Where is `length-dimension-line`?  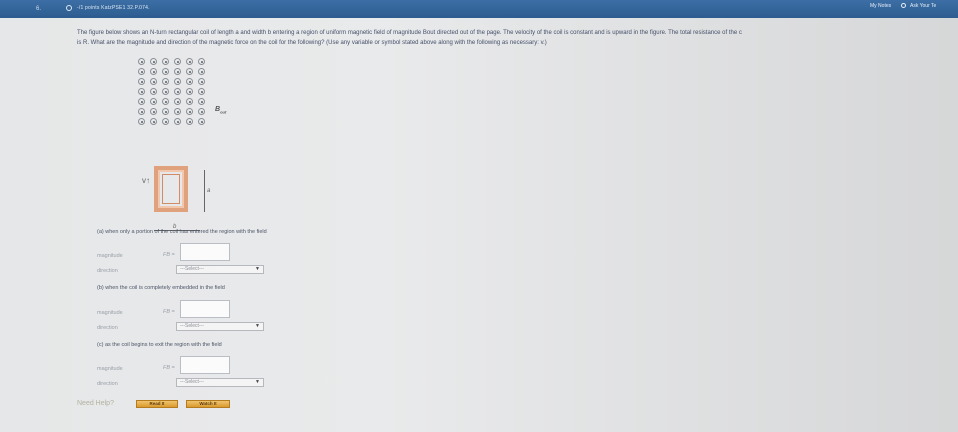
length-dimension-line is located at coordinates (204, 191).